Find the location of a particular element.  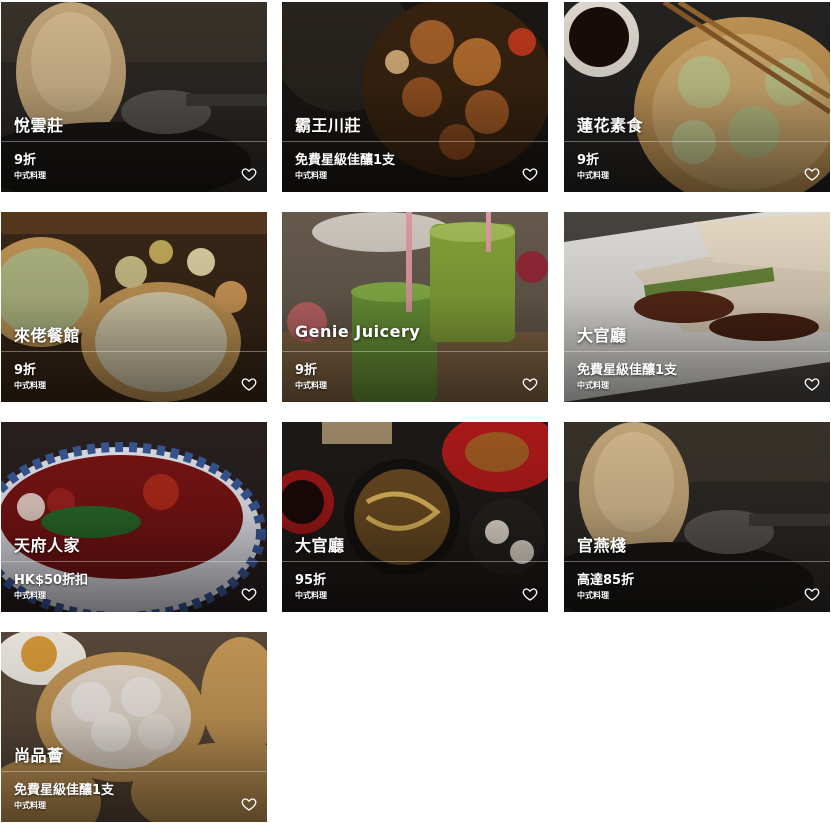

restaurant-card: Genie Juicery 9折 中式料理 is located at coordinates (415, 307).